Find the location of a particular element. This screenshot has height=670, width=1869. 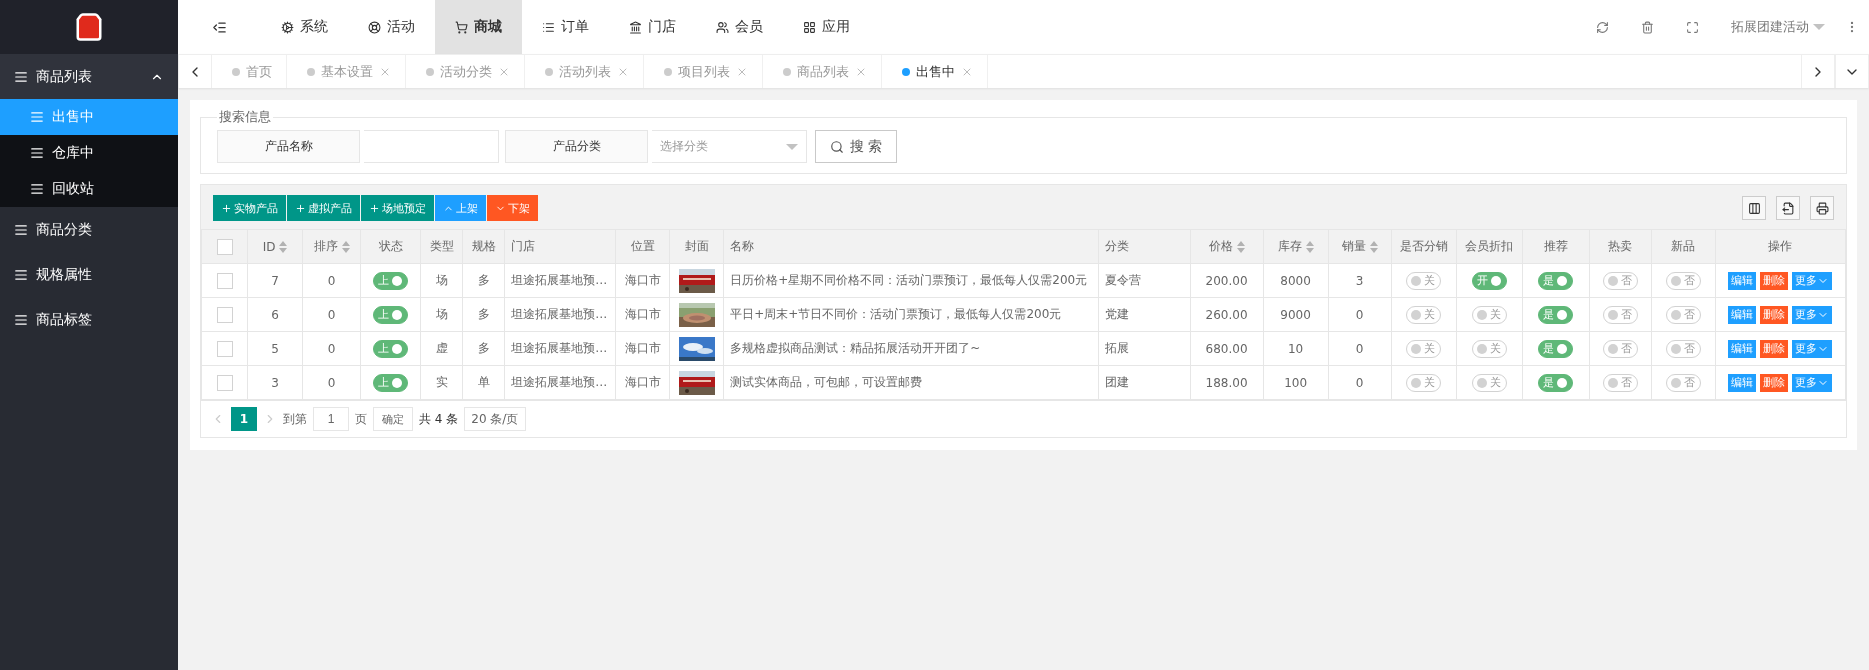

nav-tab: 活动 is located at coordinates (391, 27).